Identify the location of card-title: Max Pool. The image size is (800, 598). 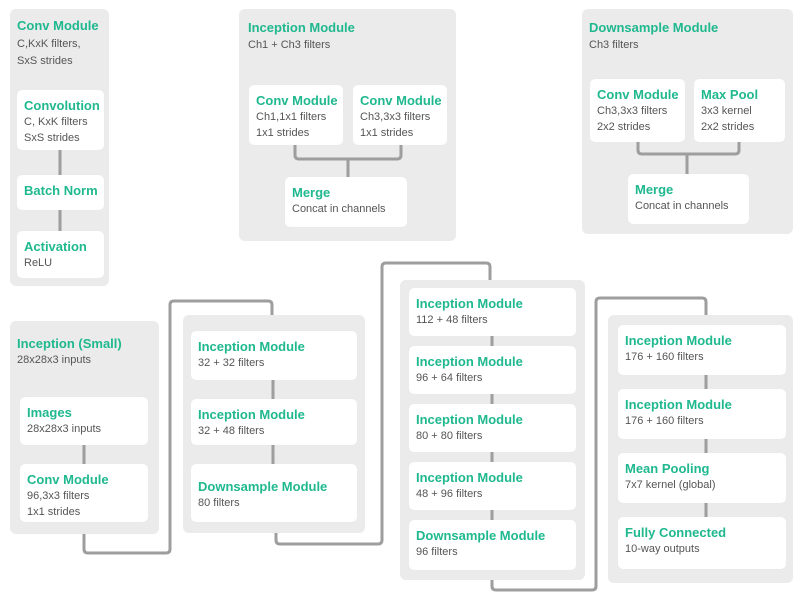
(730, 94).